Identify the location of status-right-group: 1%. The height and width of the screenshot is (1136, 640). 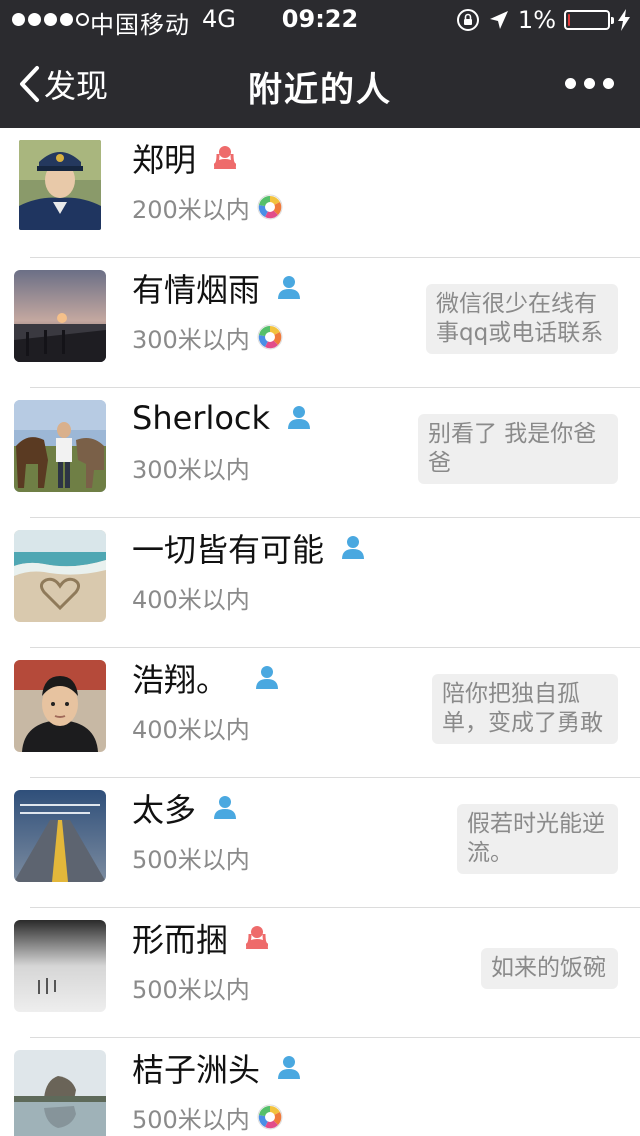
(543, 20).